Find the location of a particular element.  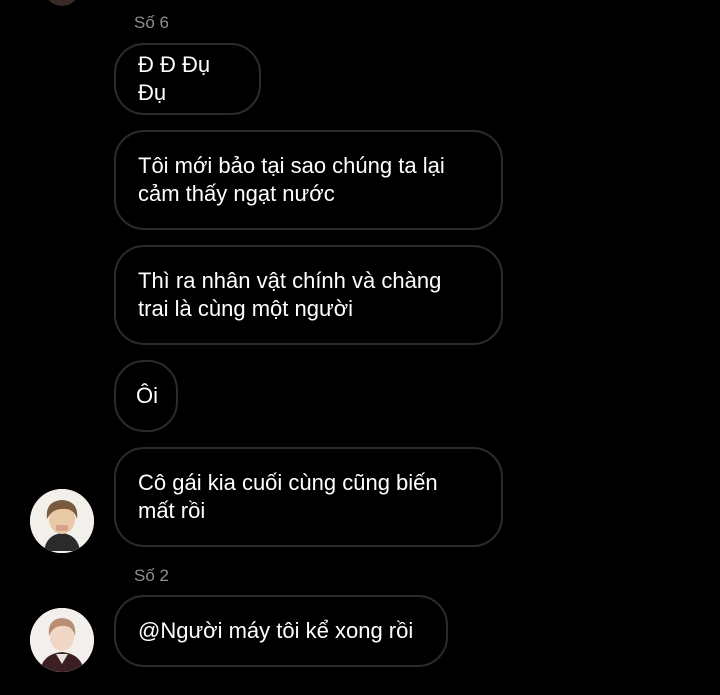

message-text: Đ Đ Đụ Đụ is located at coordinates (174, 78).